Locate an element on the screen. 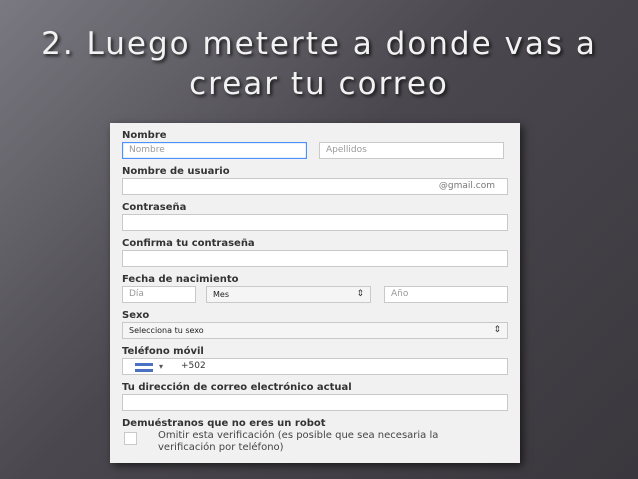  password-input is located at coordinates (315, 222).